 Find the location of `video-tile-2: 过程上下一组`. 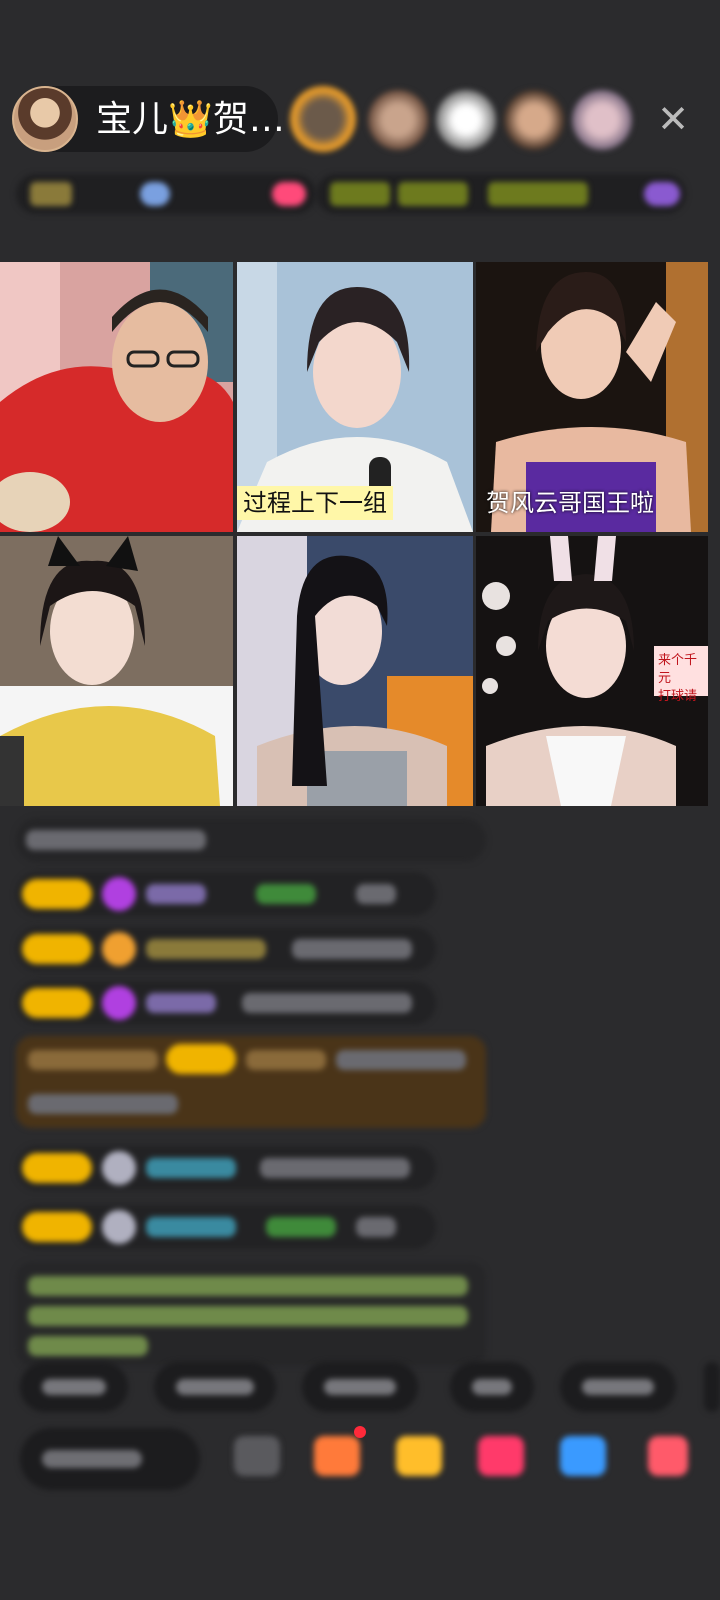

video-tile-2: 过程上下一组 is located at coordinates (355, 397).